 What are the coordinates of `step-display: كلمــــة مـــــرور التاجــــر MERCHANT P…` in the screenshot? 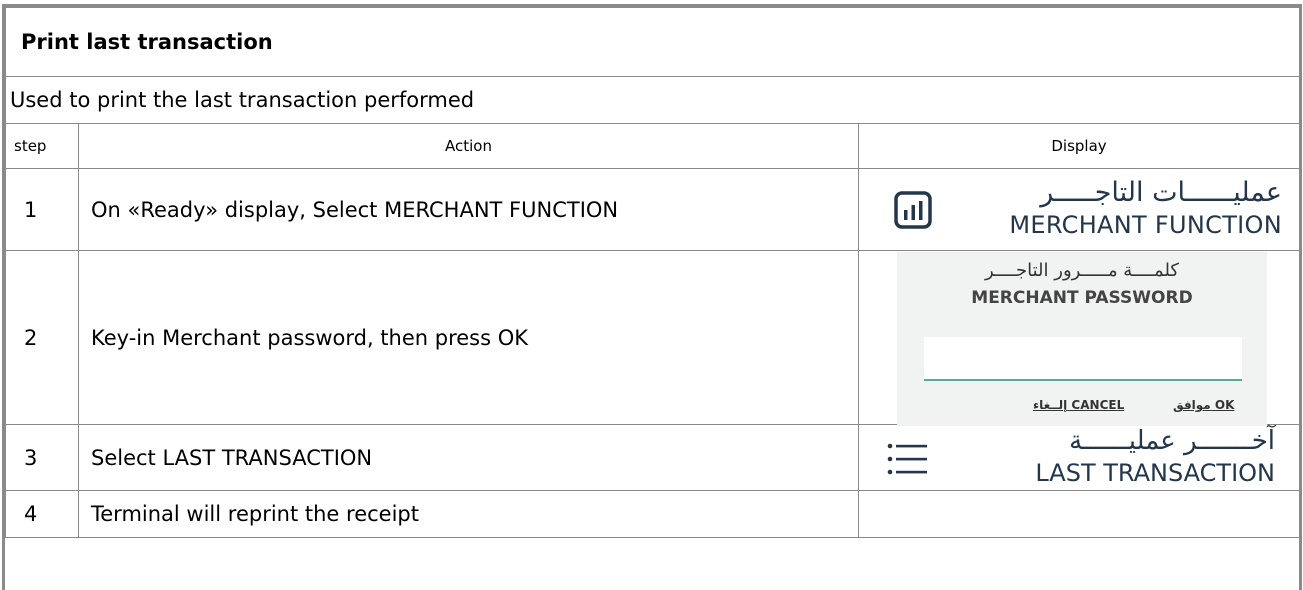 It's located at (1078, 338).